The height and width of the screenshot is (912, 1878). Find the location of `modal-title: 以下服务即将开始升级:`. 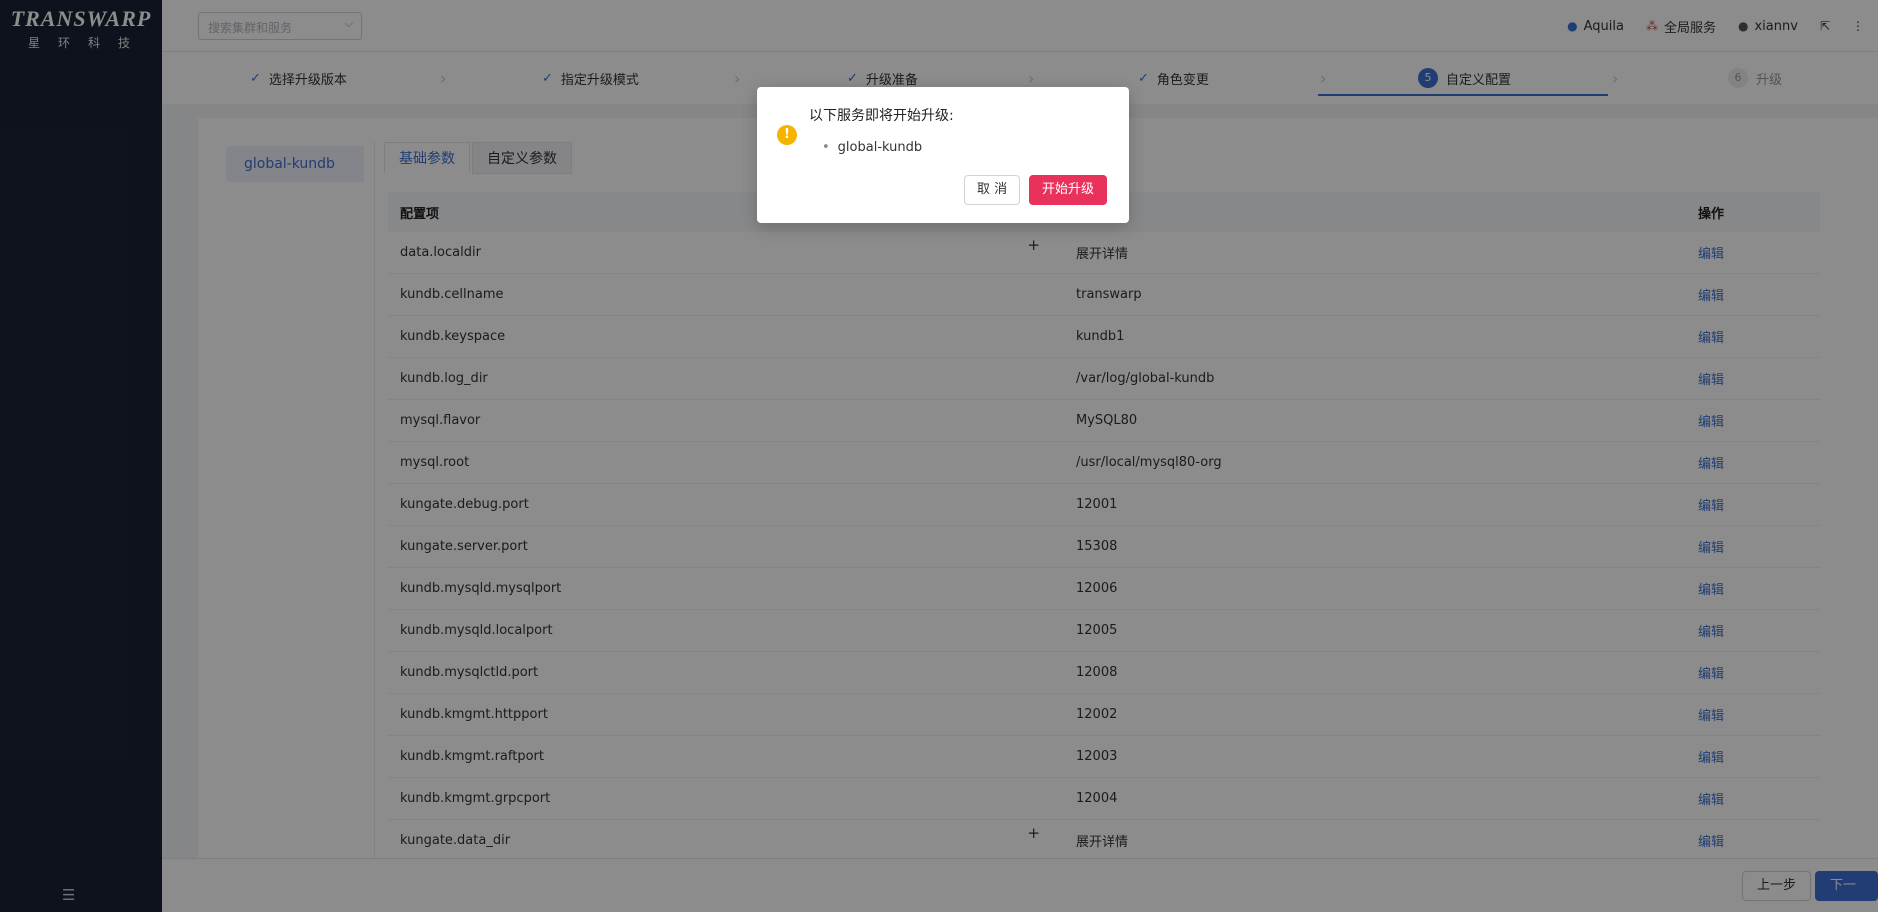

modal-title: 以下服务即将开始升级: is located at coordinates (881, 116).